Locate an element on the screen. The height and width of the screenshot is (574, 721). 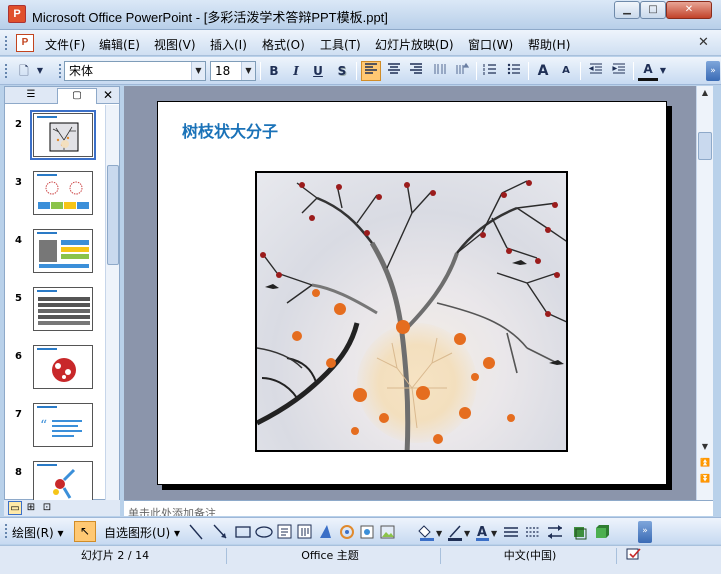
text-direction-button is located at coordinates (462, 71).